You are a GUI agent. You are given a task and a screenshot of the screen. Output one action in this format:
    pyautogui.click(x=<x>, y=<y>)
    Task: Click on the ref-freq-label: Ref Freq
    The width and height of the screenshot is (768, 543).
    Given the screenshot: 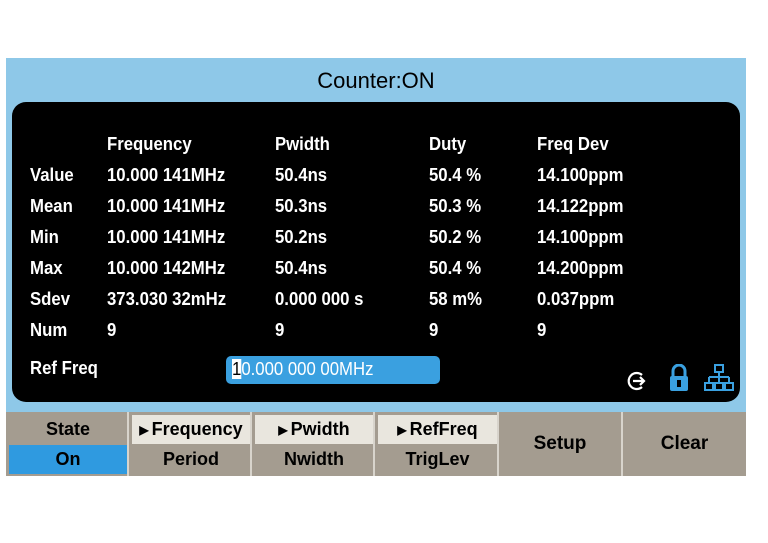 What is the action you would take?
    pyautogui.click(x=64, y=368)
    